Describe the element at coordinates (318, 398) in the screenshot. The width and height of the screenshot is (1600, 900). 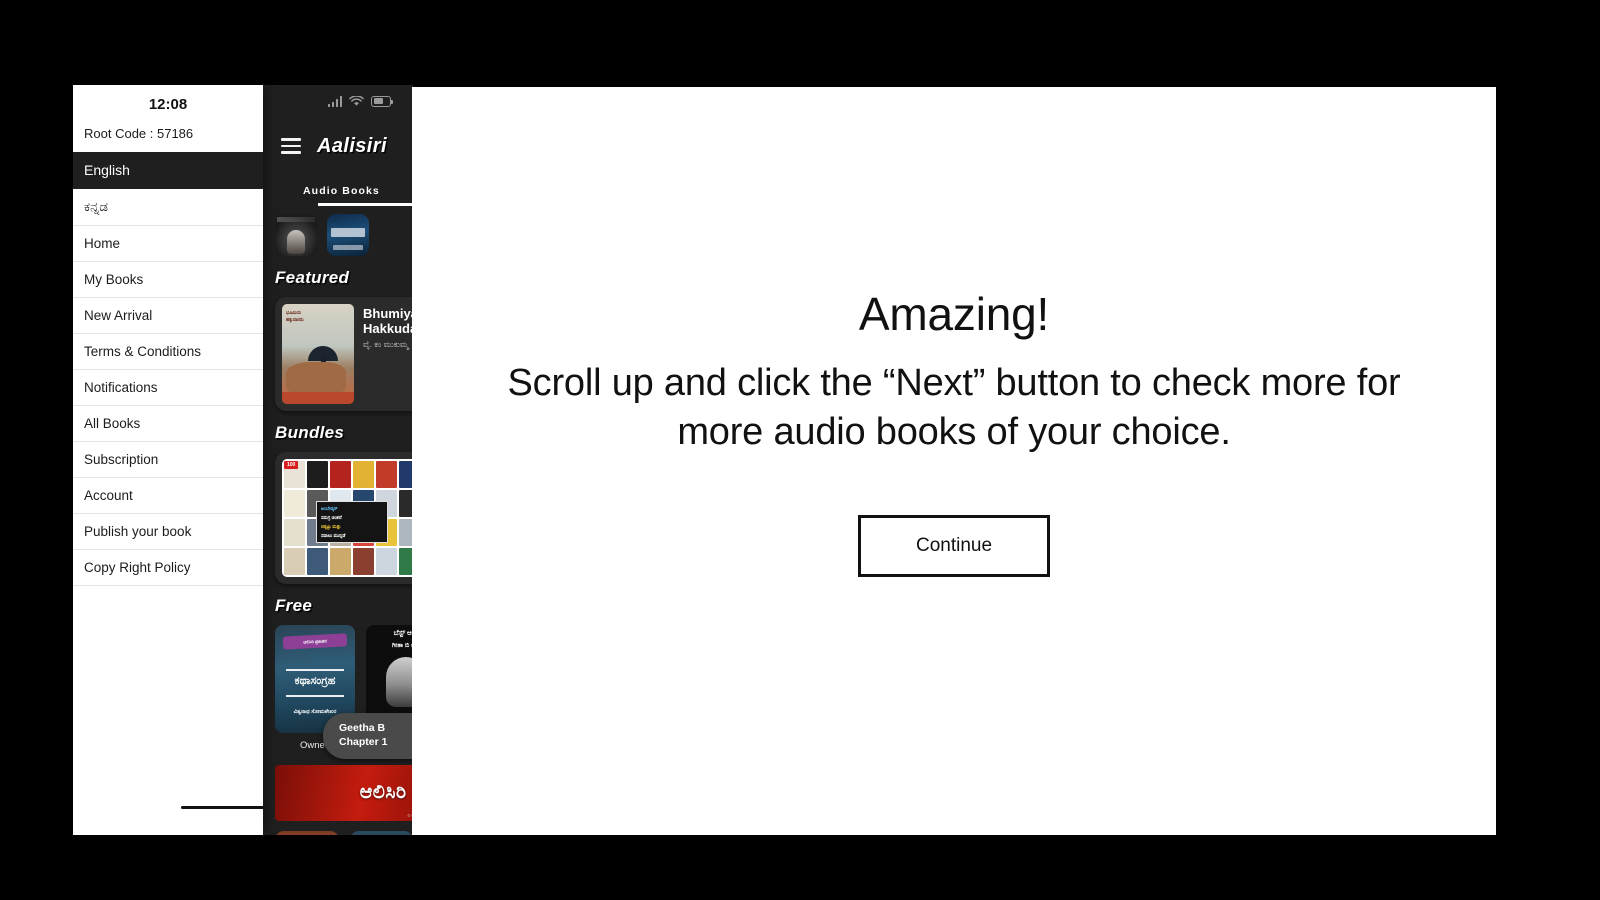
I see `cover-bottom-band` at that location.